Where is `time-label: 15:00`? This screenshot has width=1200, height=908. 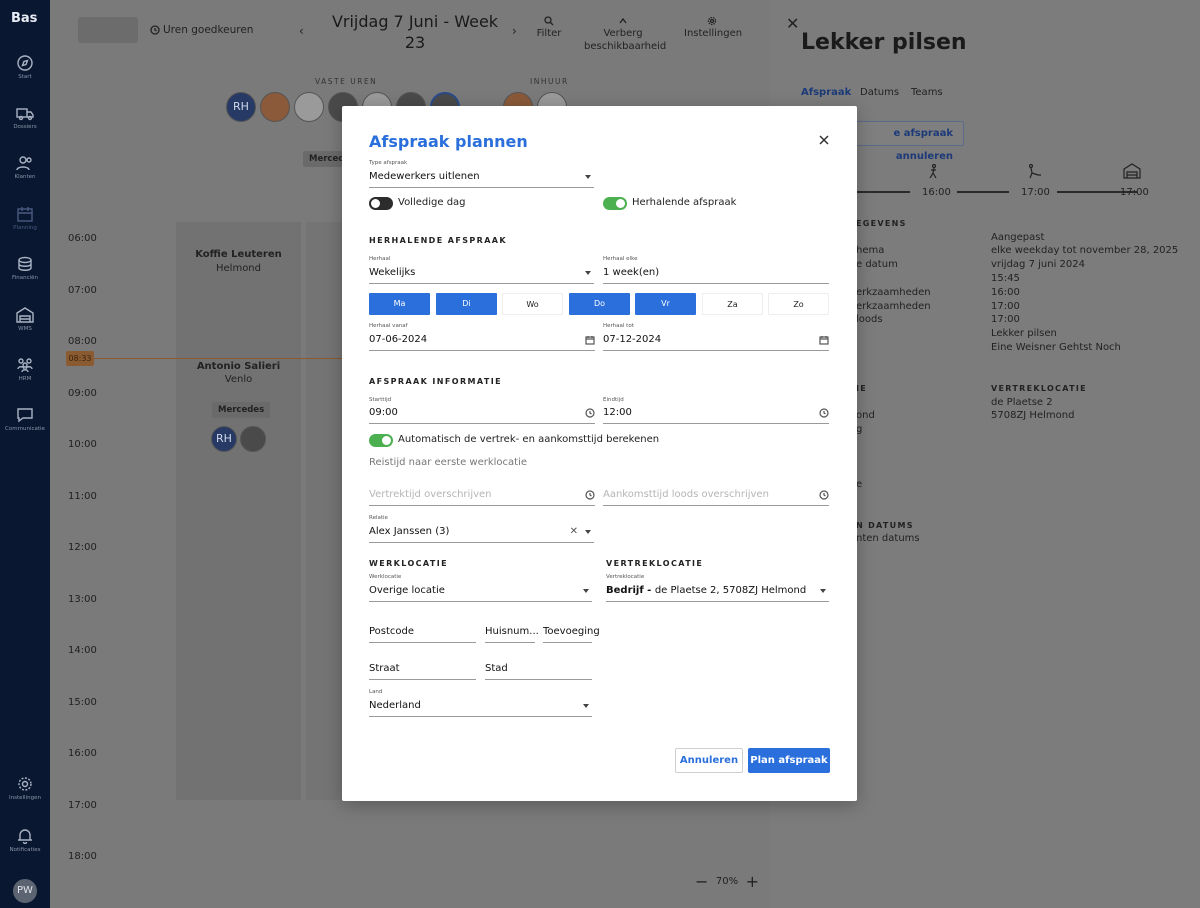
time-label: 15:00 is located at coordinates (82, 702).